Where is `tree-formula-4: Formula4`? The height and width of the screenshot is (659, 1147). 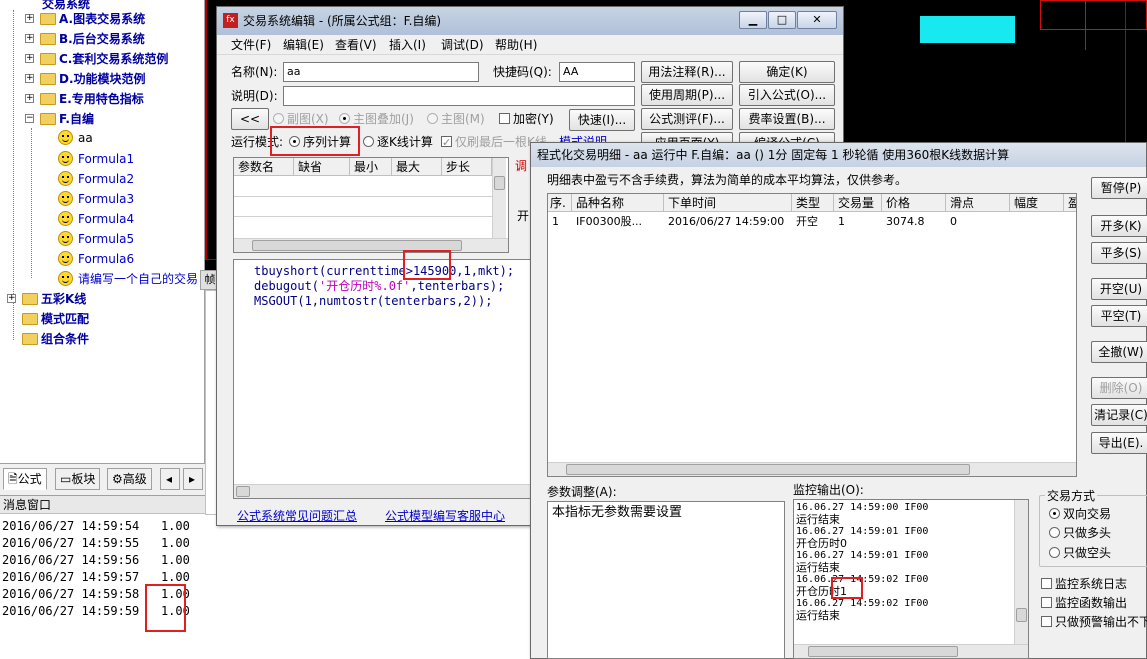 tree-formula-4: Formula4 is located at coordinates (96, 219).